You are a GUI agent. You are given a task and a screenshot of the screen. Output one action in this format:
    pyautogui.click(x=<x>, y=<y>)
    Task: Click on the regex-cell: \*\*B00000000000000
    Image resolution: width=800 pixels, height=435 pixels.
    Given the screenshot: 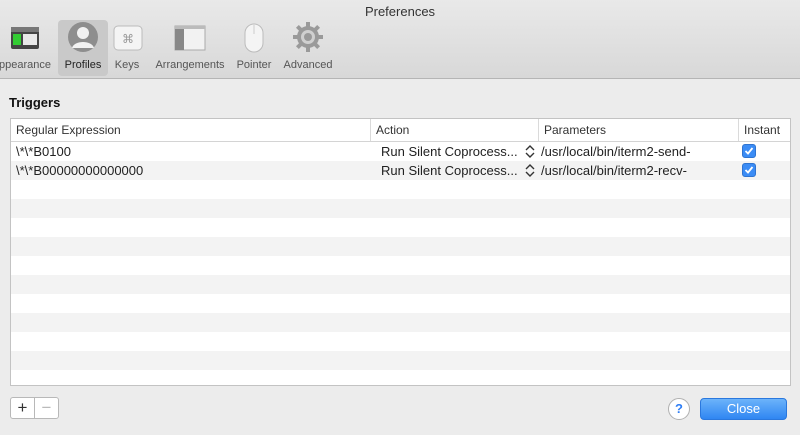 What is the action you would take?
    pyautogui.click(x=191, y=170)
    